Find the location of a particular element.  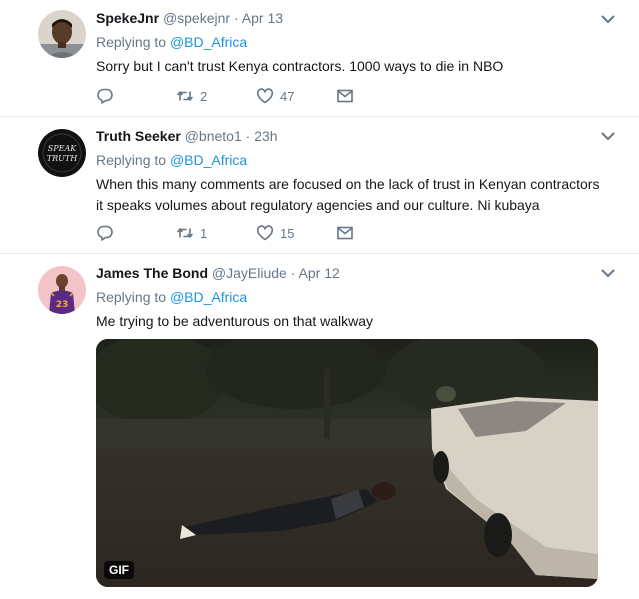

user-handle: @bneto1 is located at coordinates (213, 136).